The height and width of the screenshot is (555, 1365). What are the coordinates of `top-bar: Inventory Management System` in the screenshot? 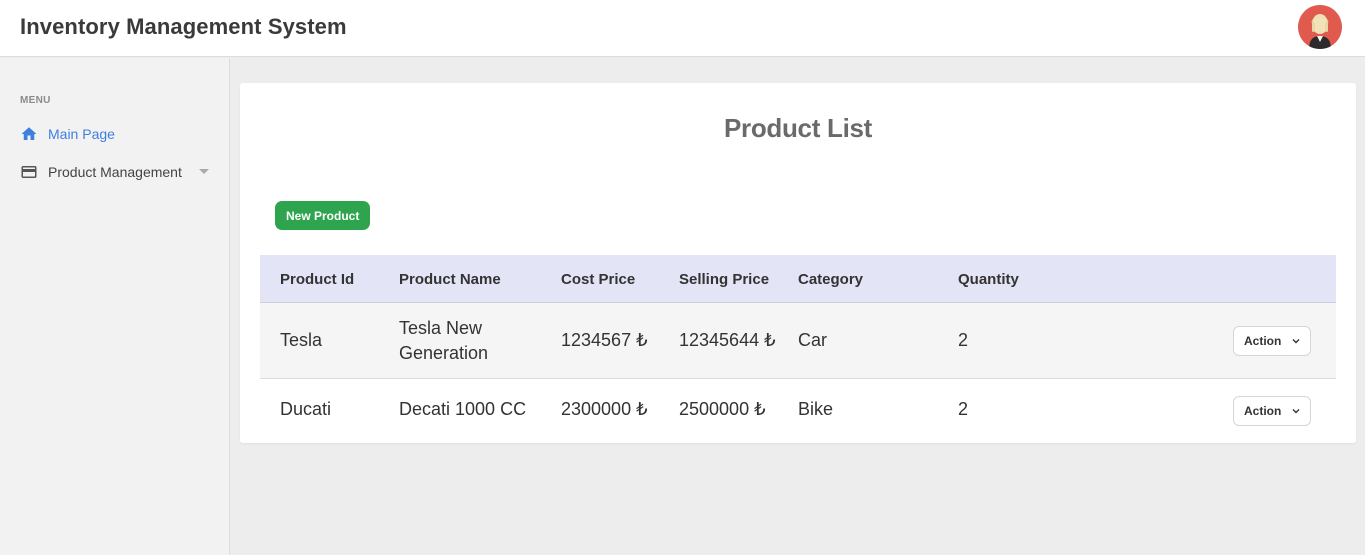 It's located at (682, 28).